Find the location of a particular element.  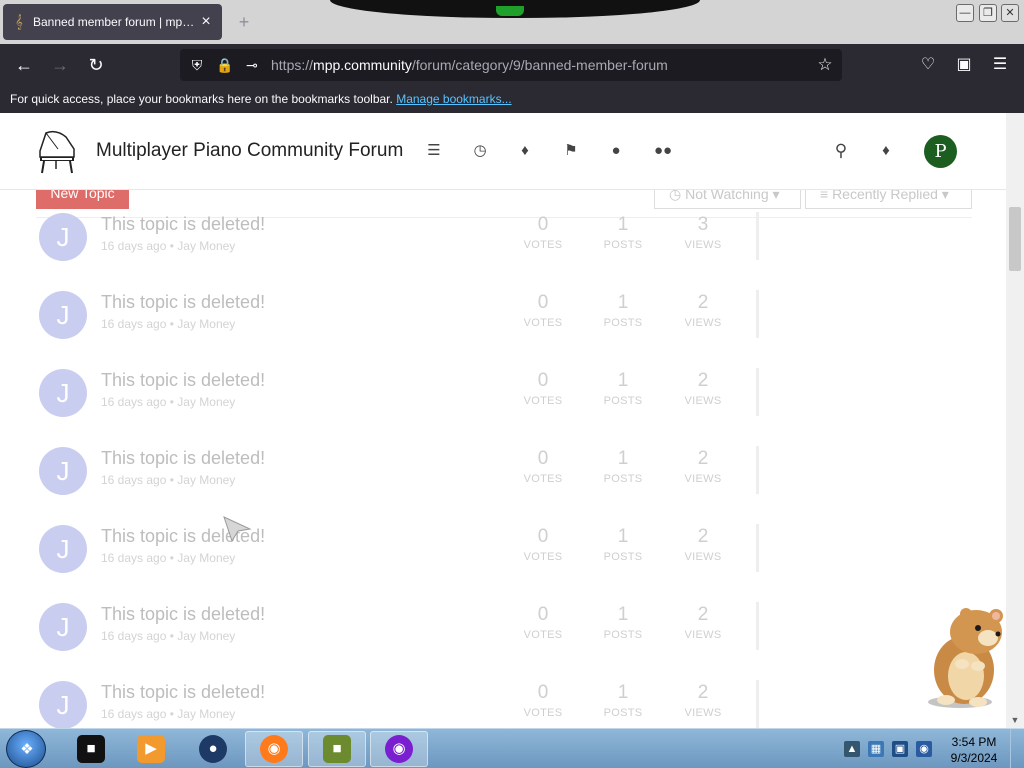

views-label: VIEWS is located at coordinates (703, 635).